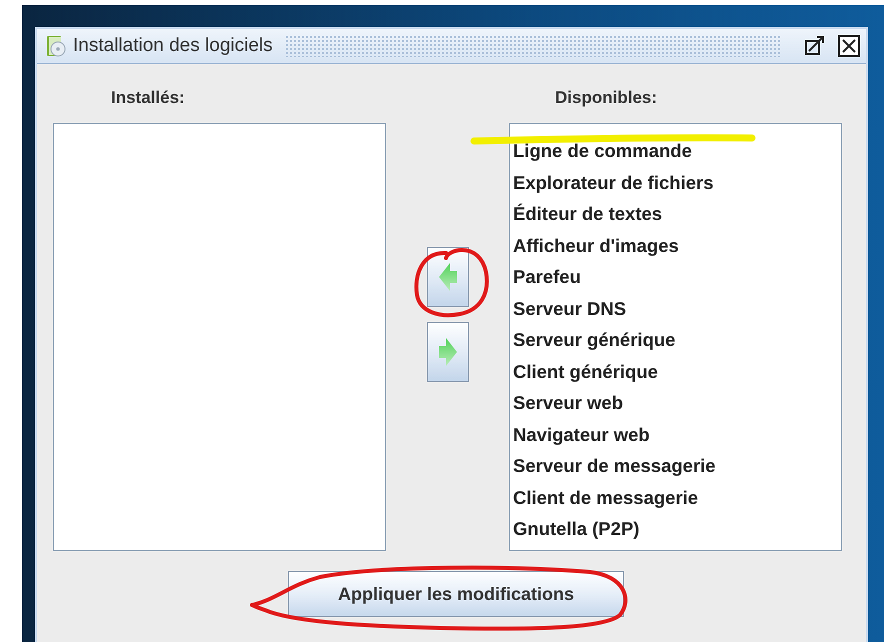 Image resolution: width=884 pixels, height=642 pixels. I want to click on list-item: Client de messagerie, so click(675, 497).